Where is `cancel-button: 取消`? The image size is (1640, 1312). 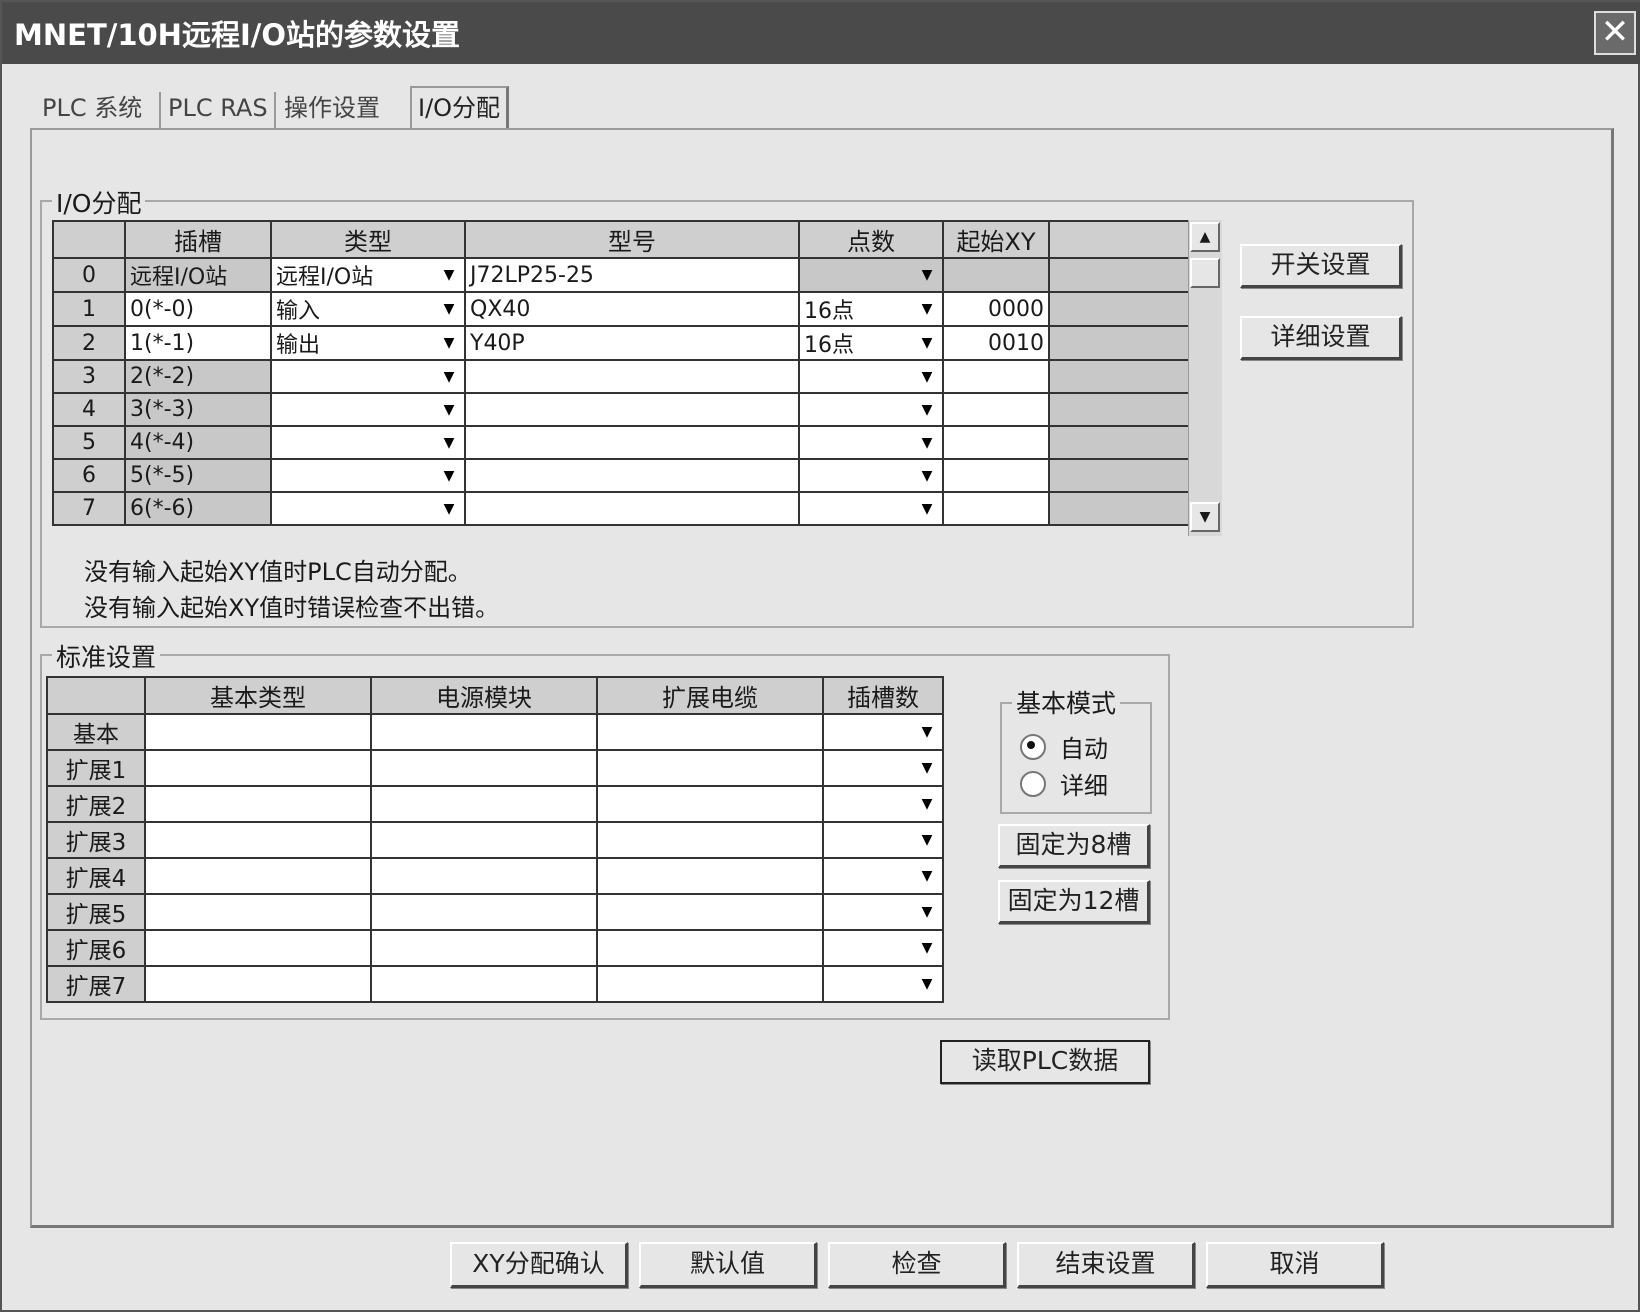
cancel-button: 取消 is located at coordinates (1295, 1265).